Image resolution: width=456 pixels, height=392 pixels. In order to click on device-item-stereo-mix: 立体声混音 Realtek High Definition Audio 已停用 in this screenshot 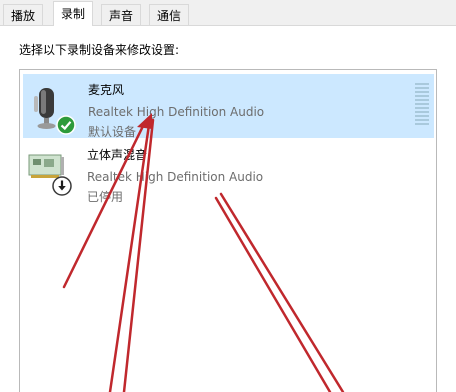, I will do `click(228, 172)`.